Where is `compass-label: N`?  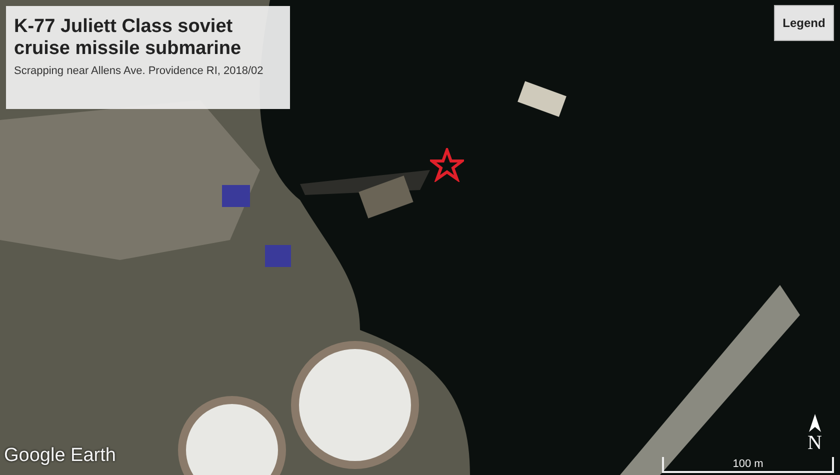 compass-label: N is located at coordinates (815, 443).